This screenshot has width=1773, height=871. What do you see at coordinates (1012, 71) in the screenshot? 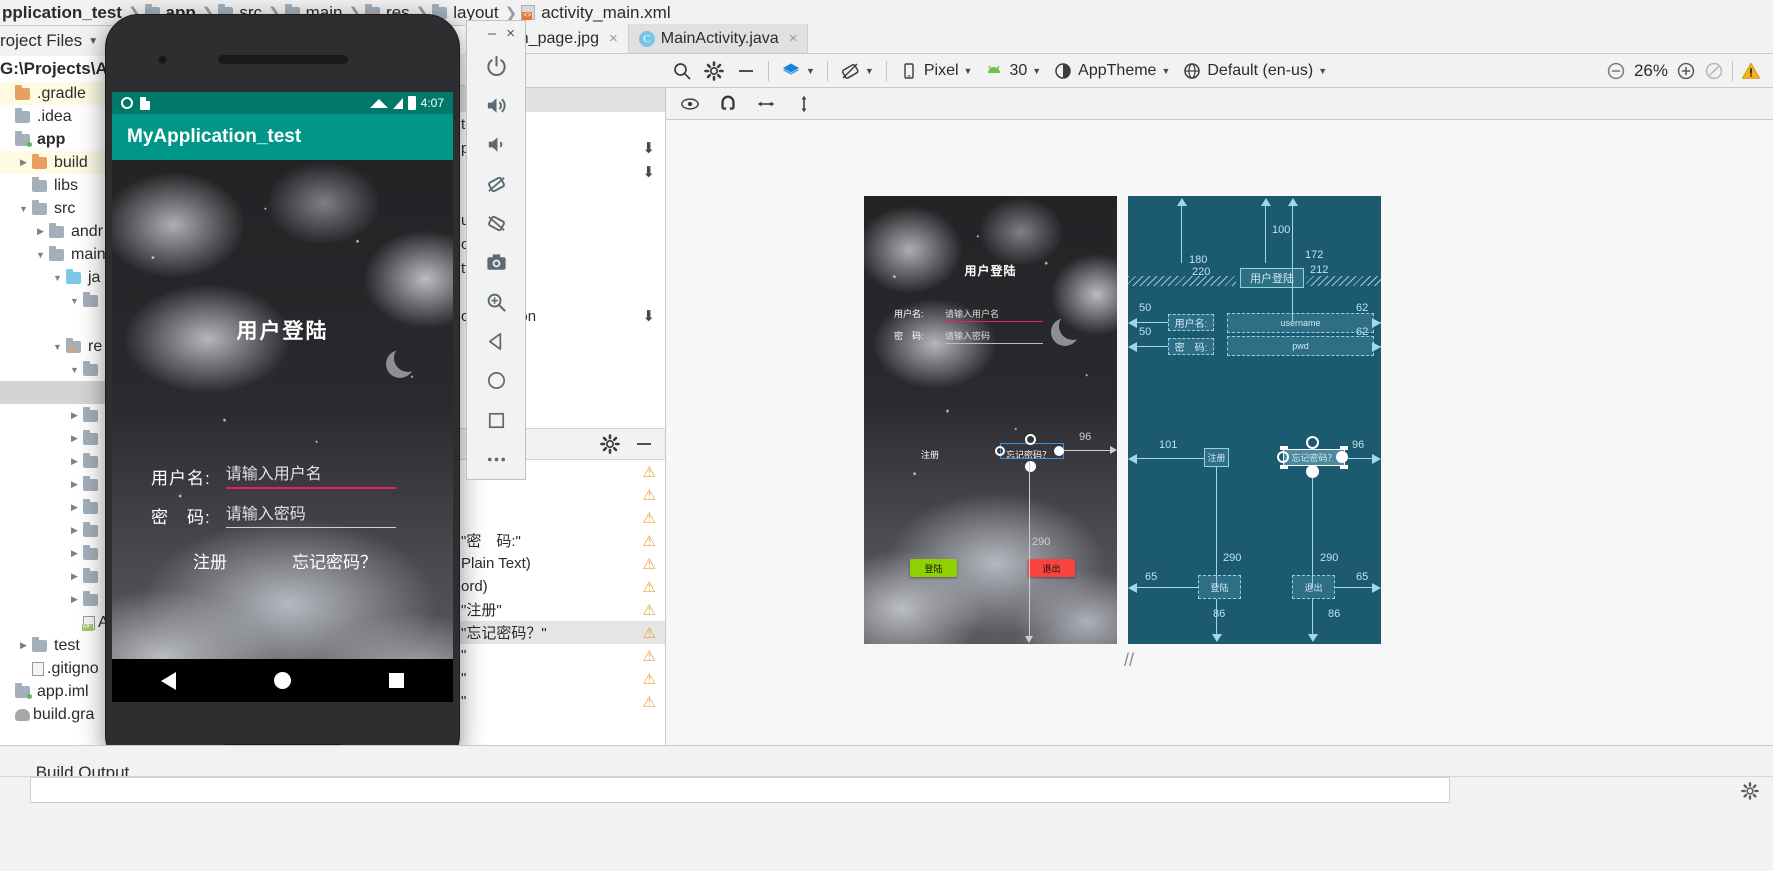
I see `api-level-dropdown: 30 ▼` at bounding box center [1012, 71].